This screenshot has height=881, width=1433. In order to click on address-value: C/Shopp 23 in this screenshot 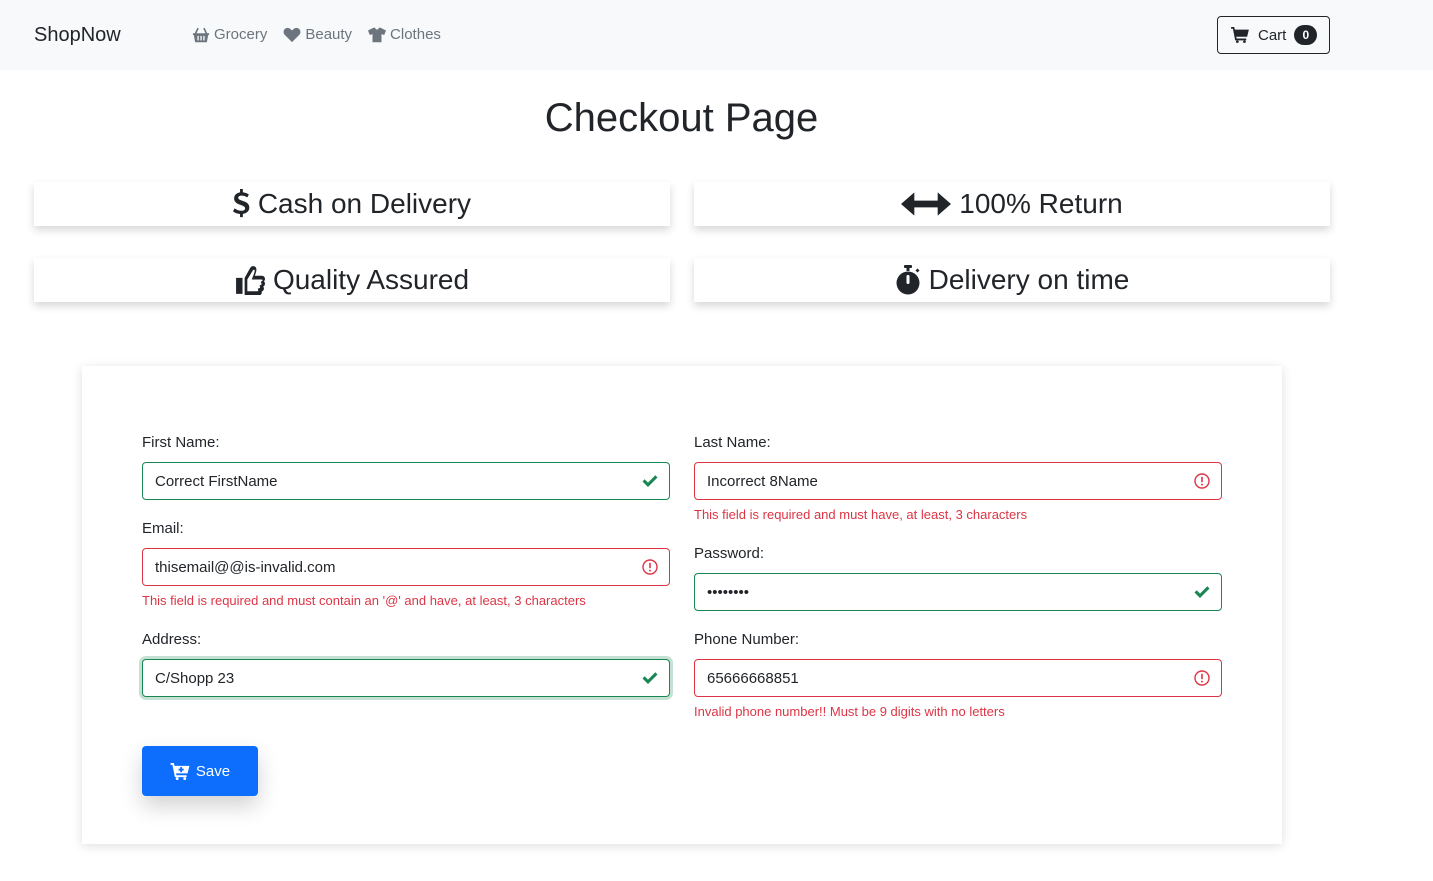, I will do `click(195, 678)`.